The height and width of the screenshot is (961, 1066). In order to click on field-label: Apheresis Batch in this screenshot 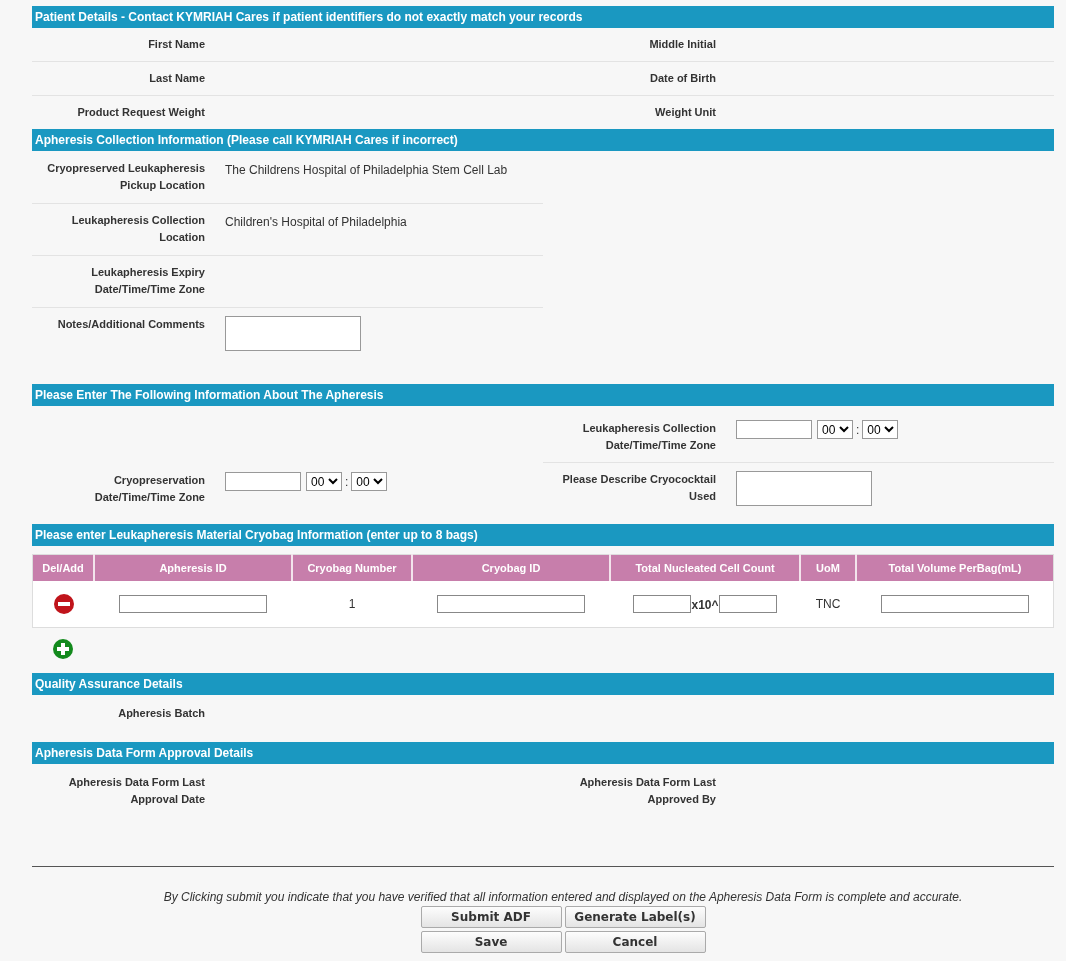, I will do `click(161, 713)`.